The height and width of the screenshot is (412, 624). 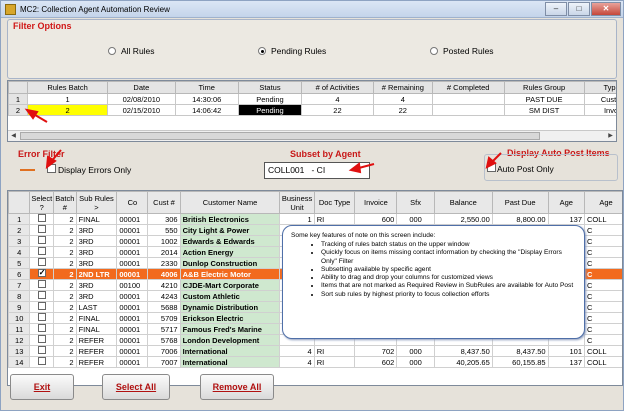 What do you see at coordinates (42, 202) in the screenshot?
I see `col-select: Select ?` at bounding box center [42, 202].